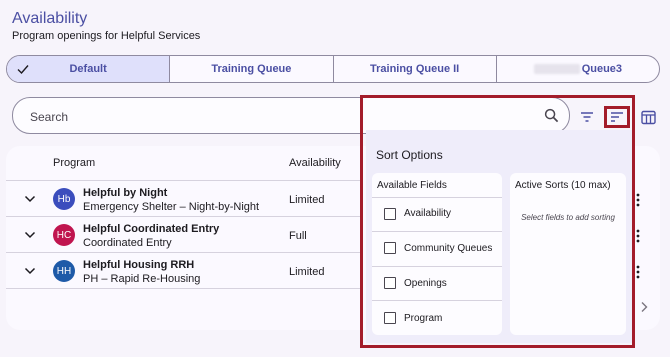 This screenshot has height=357, width=670. What do you see at coordinates (644, 307) in the screenshot?
I see `chevron-right-icon` at bounding box center [644, 307].